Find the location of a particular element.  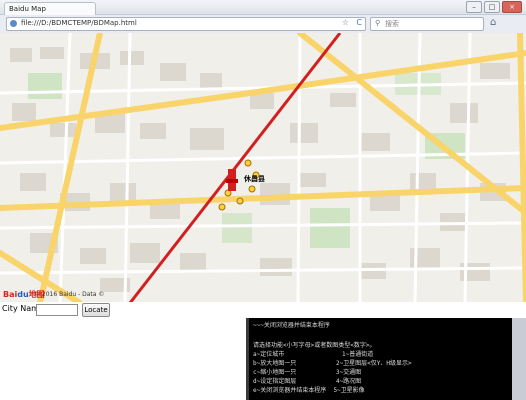

site-identity-icon is located at coordinates (13, 23).